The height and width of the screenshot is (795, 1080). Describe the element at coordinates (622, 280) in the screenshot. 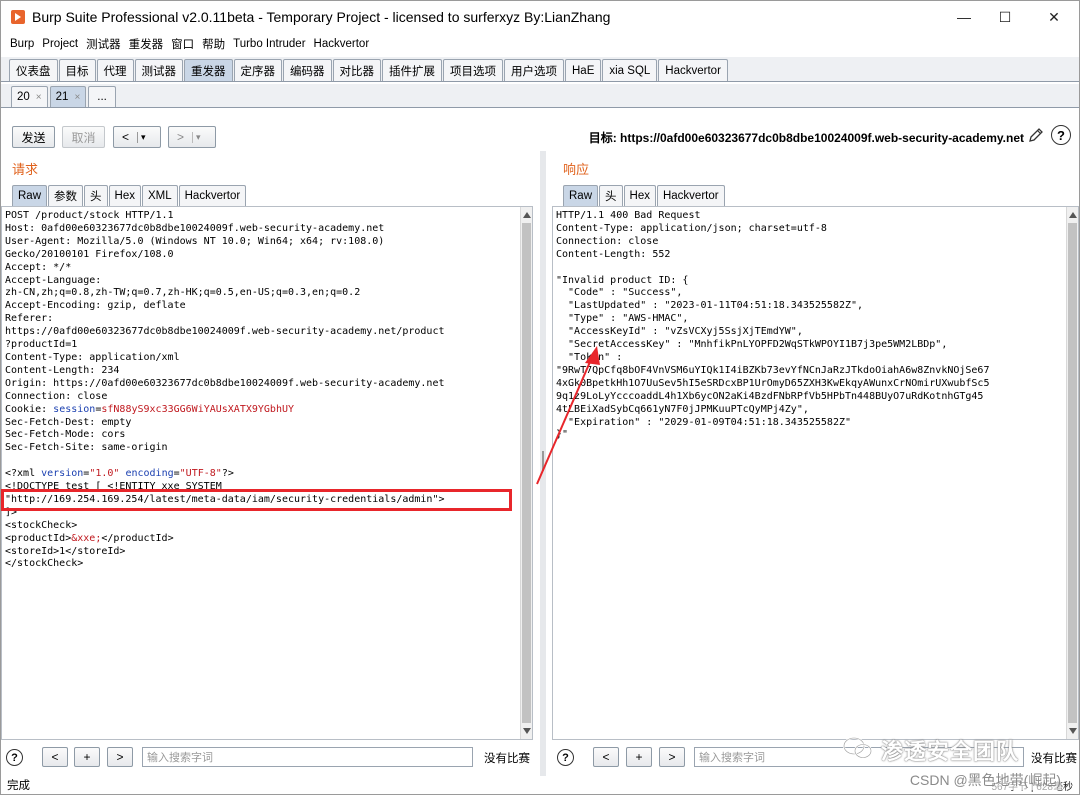

I see `code-line: "Invalid product ID: {` at that location.